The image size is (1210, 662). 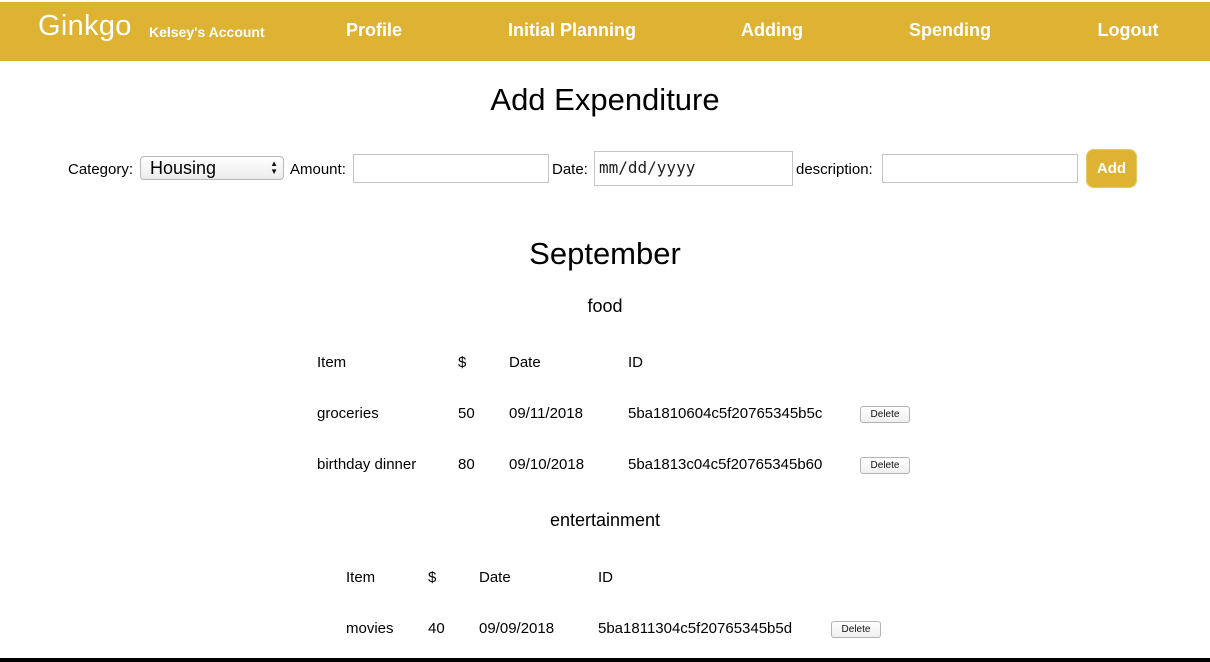 I want to click on category-heading-entertainment: entertainment, so click(x=605, y=520).